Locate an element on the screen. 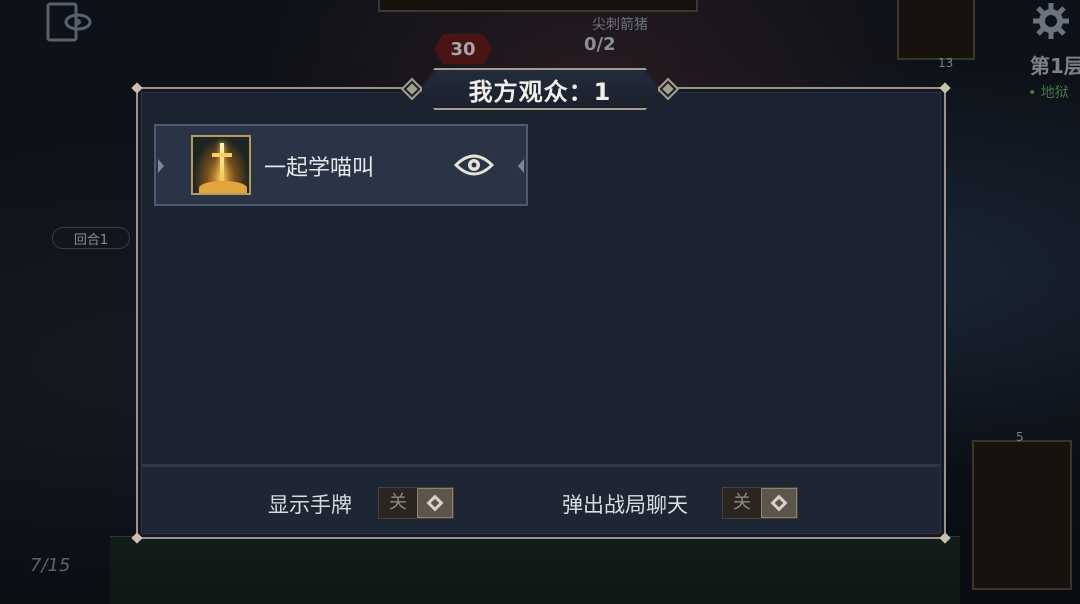  hand-card-strip is located at coordinates (535, 570).